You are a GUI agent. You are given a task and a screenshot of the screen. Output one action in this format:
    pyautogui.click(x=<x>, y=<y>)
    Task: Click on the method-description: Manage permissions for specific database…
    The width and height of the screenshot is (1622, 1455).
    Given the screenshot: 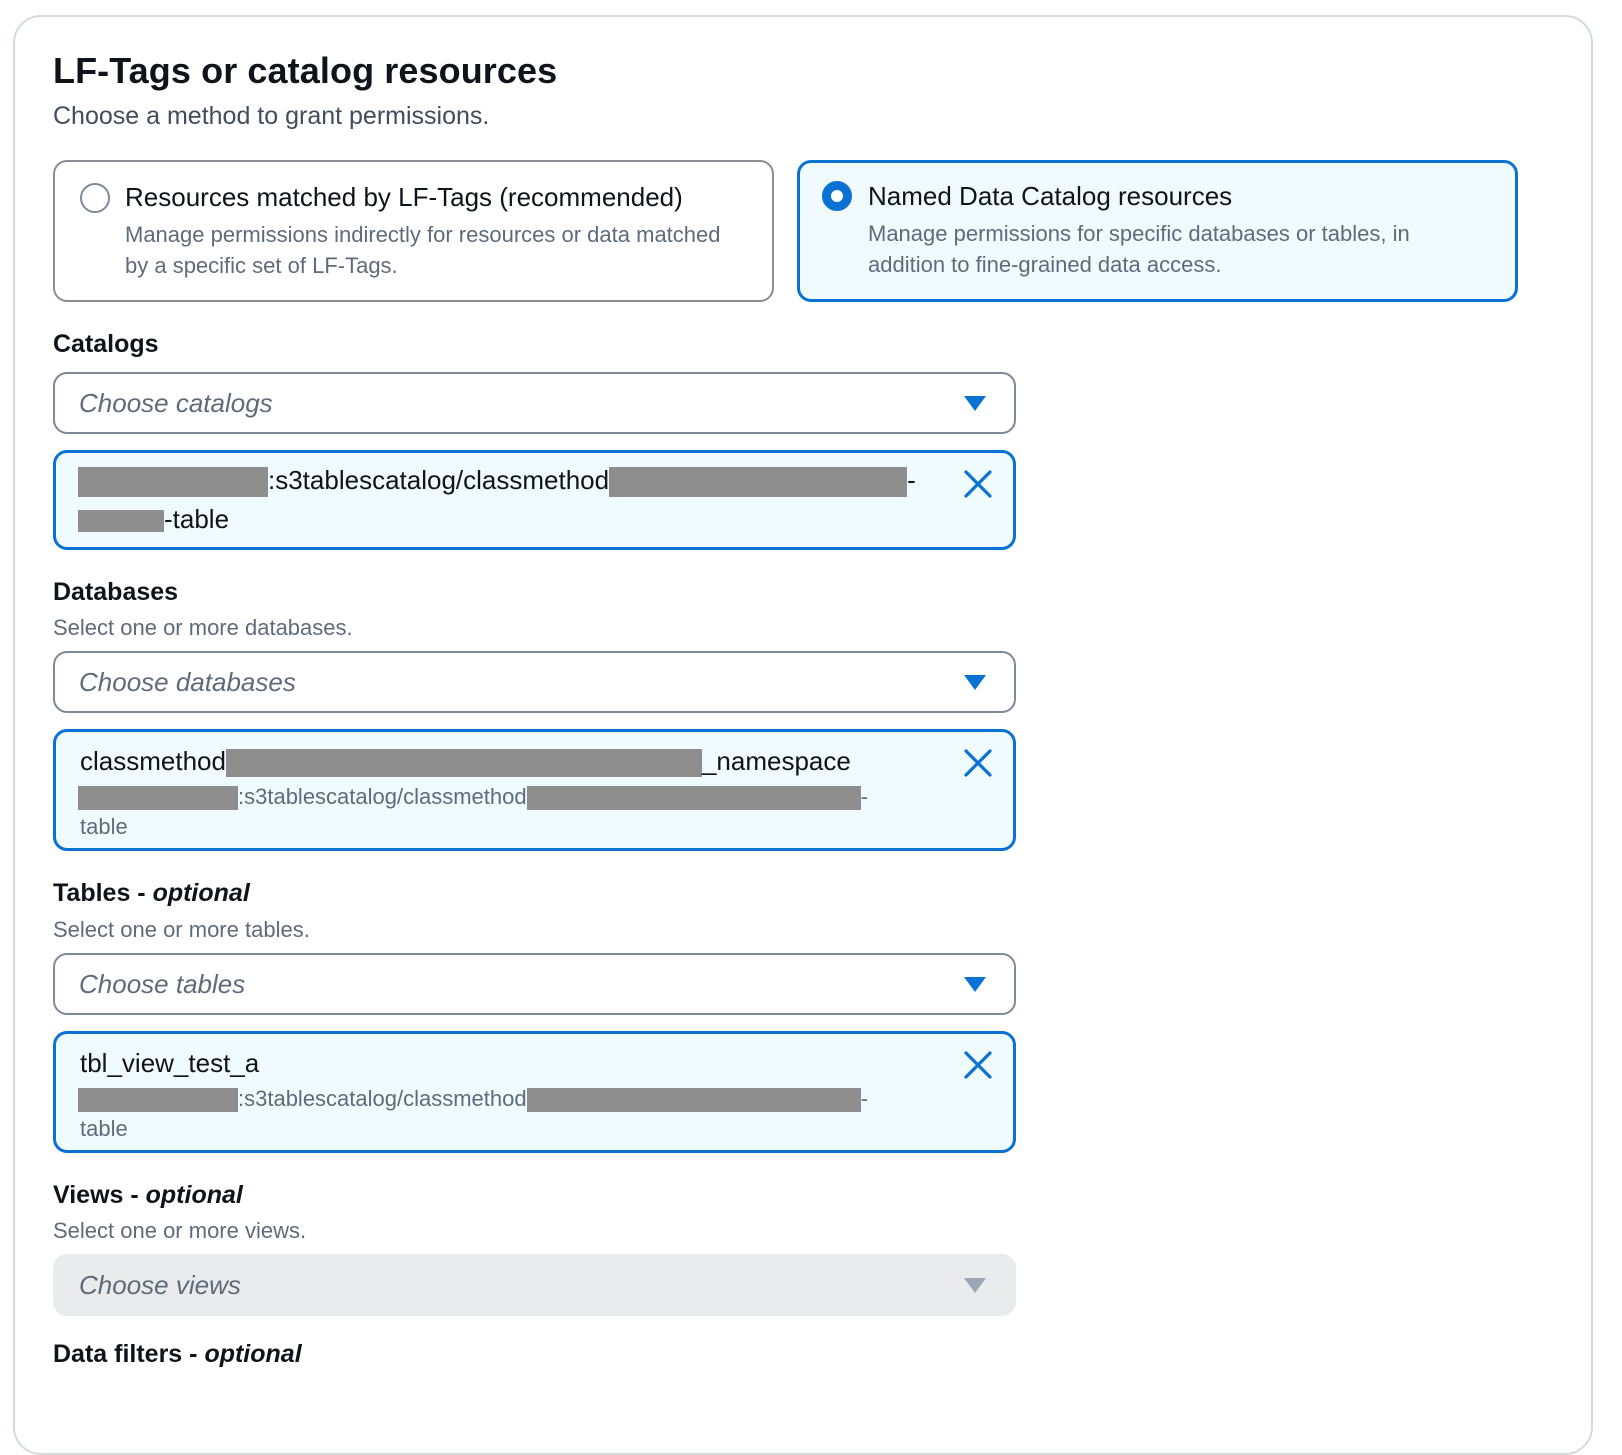 What is the action you would take?
    pyautogui.click(x=1139, y=249)
    